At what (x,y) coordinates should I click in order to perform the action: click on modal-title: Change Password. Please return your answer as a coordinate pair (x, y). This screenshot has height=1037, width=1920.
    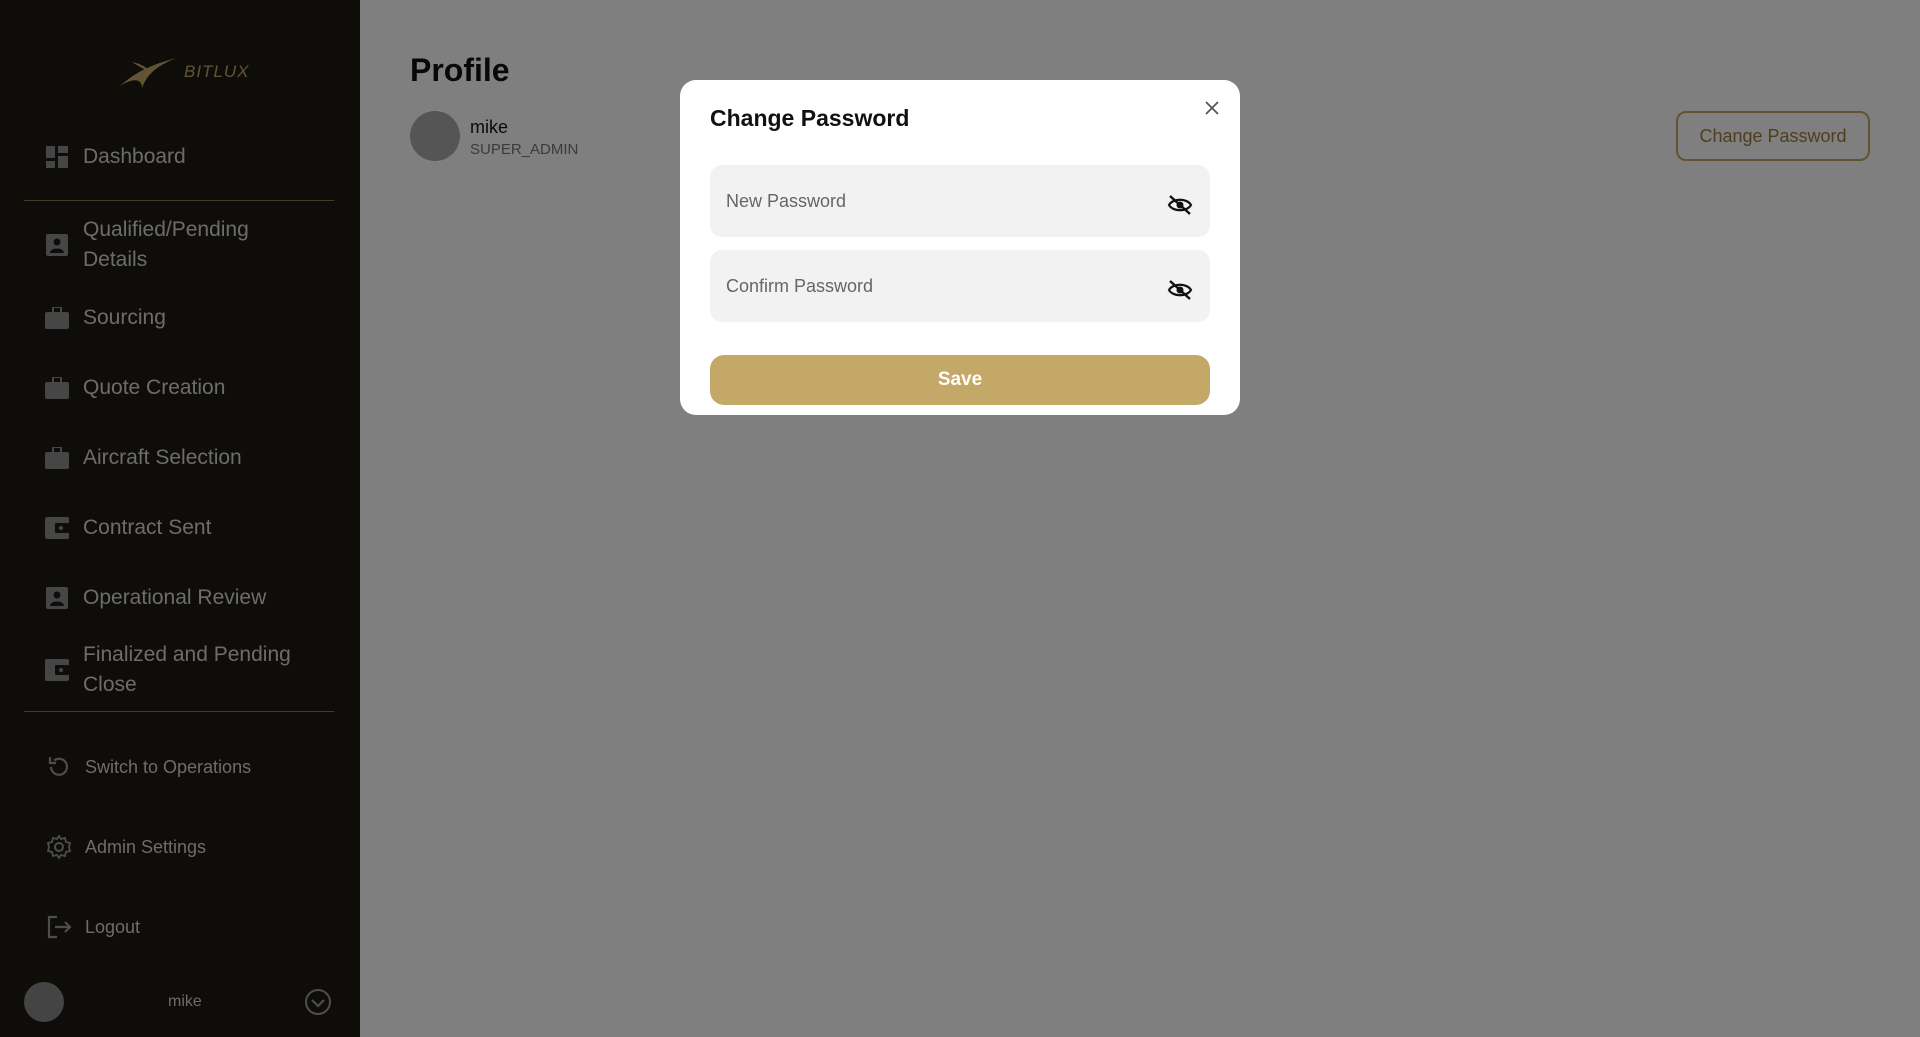
    Looking at the image, I should click on (810, 118).